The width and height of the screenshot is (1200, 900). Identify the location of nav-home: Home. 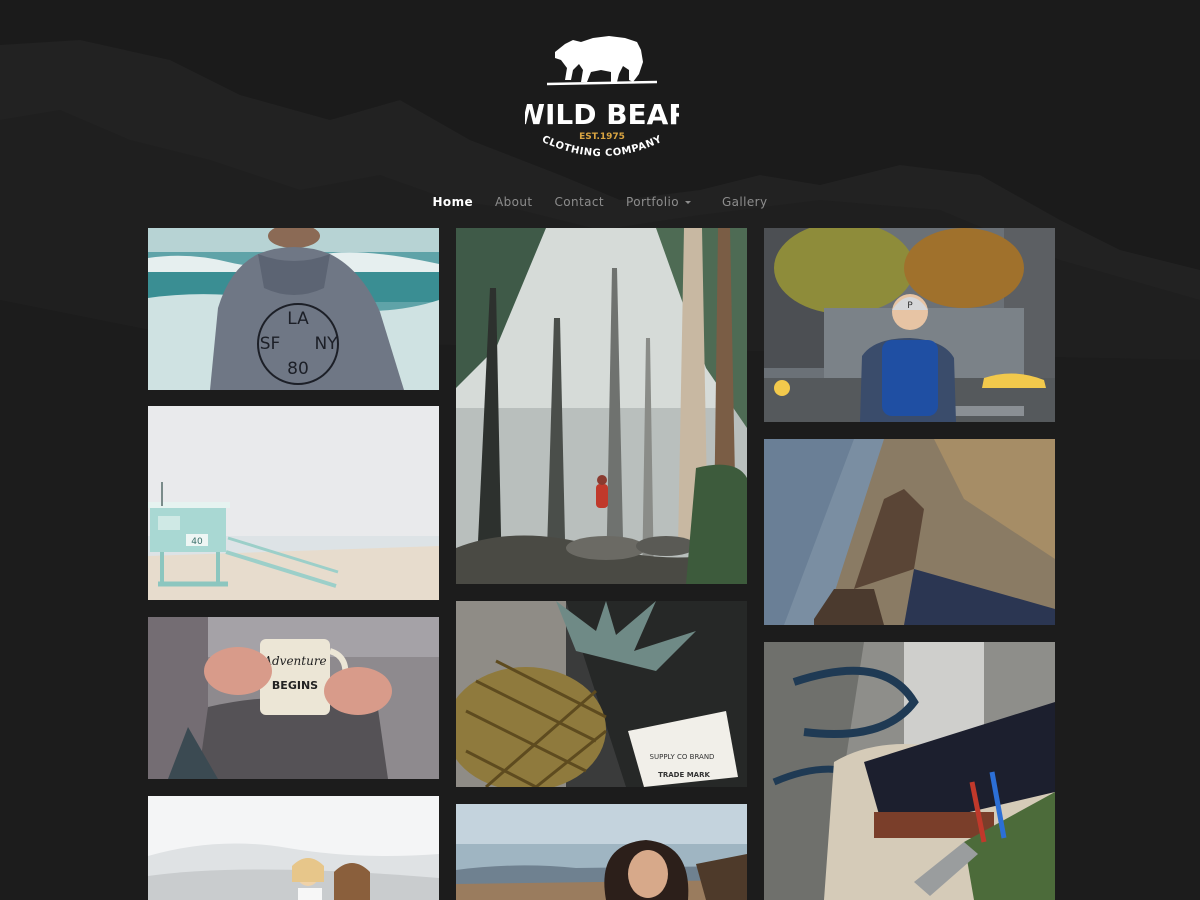
(452, 202).